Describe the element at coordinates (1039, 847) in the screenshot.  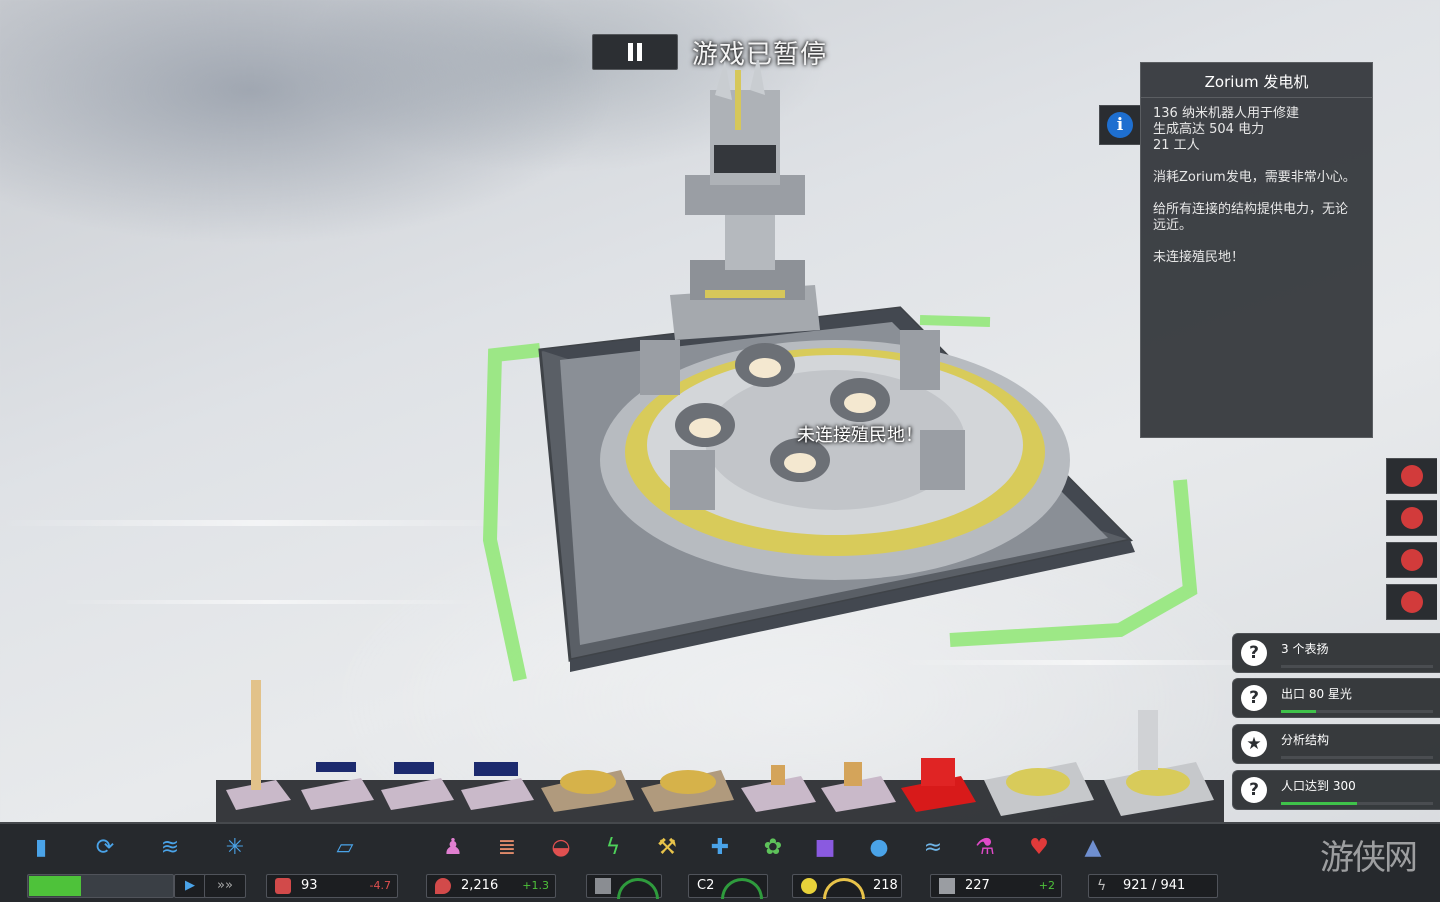
I see `heart-icon: ♥` at that location.